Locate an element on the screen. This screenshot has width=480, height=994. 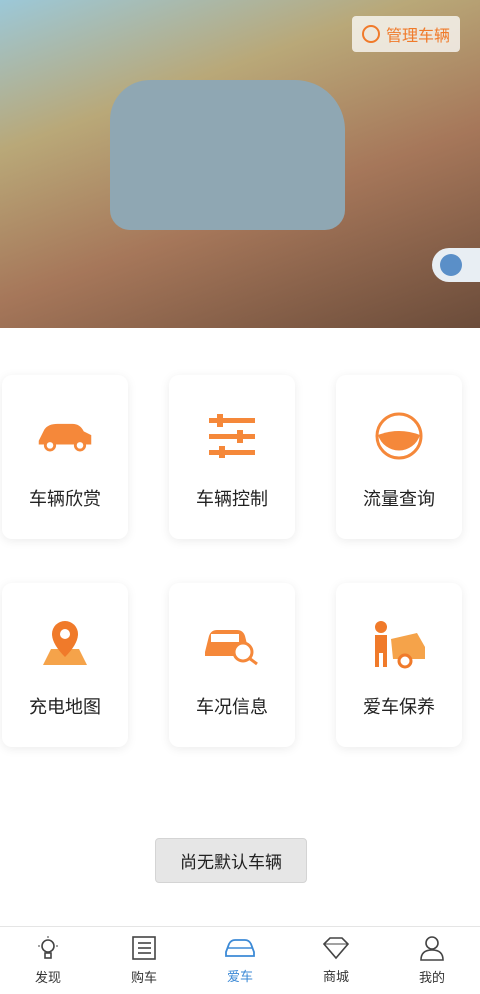
feature-vehicle-status: 车况信息 is located at coordinates (232, 665).